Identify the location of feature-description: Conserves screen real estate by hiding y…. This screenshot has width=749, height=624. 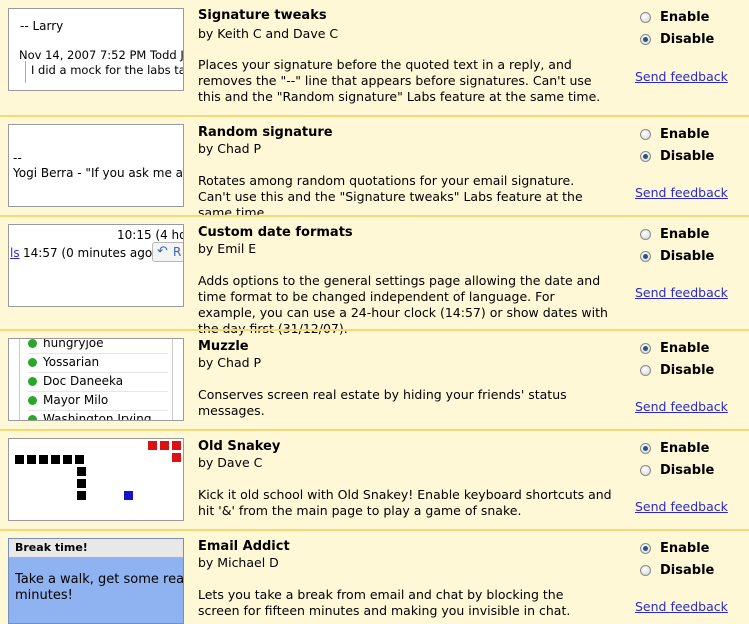
(382, 402).